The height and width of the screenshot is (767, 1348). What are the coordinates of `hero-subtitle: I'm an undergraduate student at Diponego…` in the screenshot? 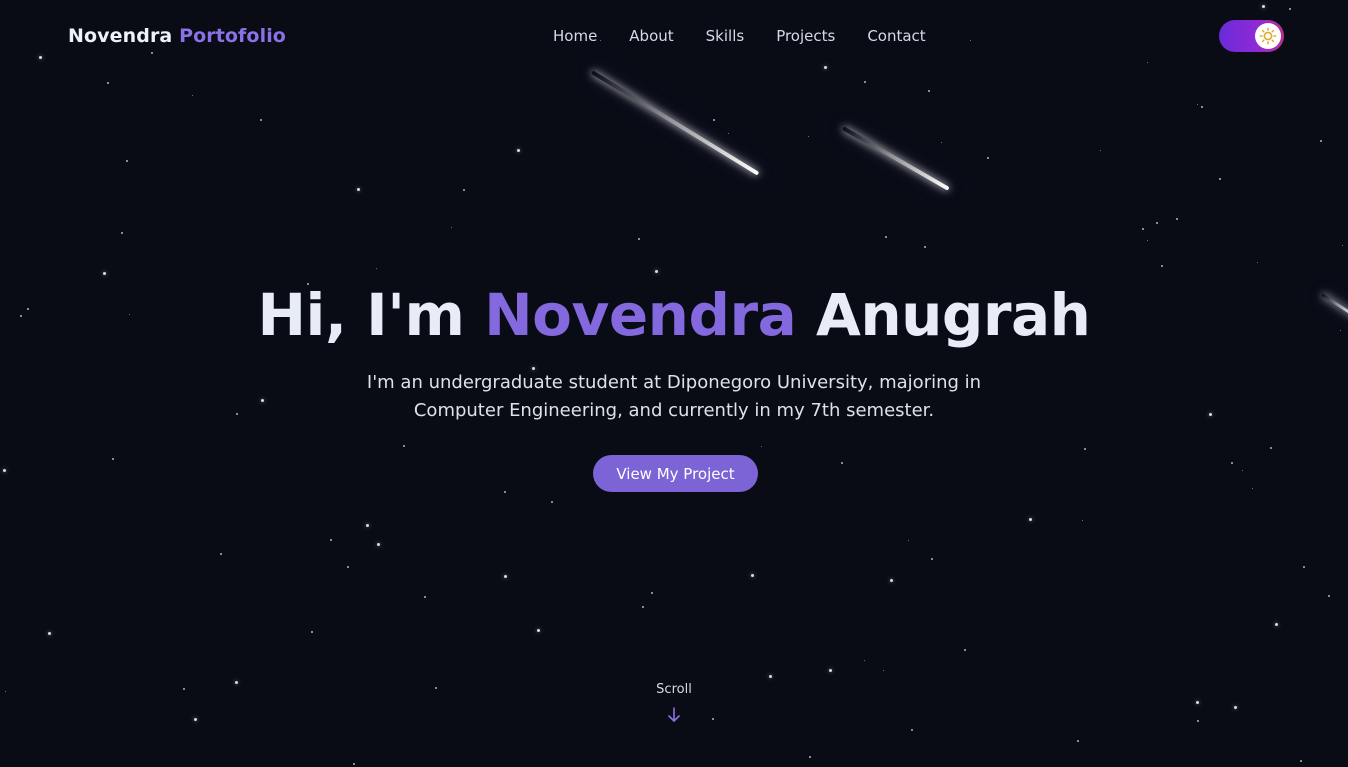 It's located at (674, 397).